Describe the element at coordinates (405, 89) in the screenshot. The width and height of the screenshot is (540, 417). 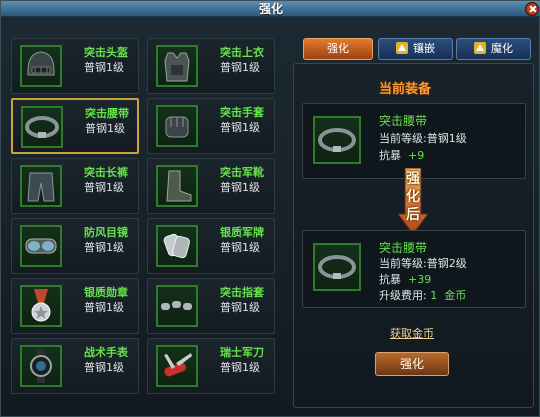
I see `current-equipment-header: 当前装备` at that location.